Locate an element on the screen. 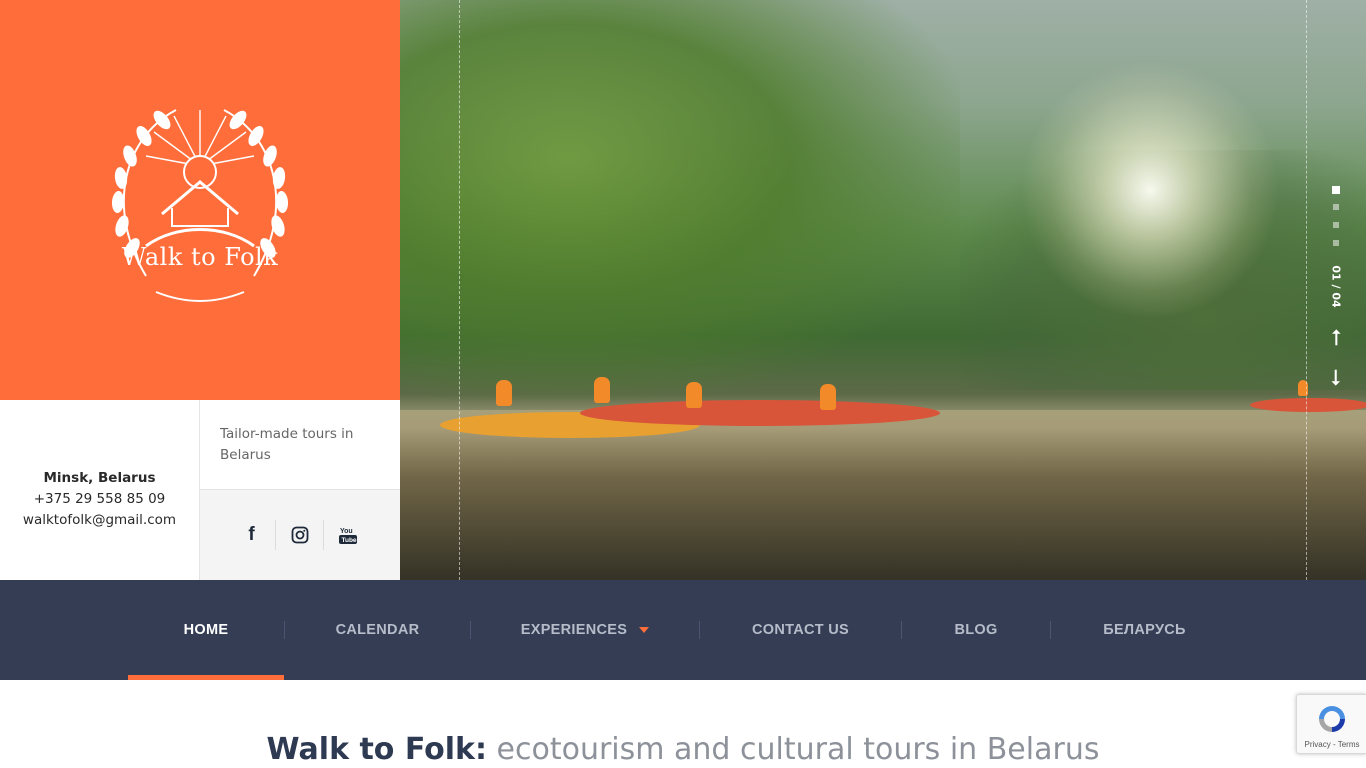  page-title-light: ecotourism and cultural tours in Belarus is located at coordinates (798, 749).